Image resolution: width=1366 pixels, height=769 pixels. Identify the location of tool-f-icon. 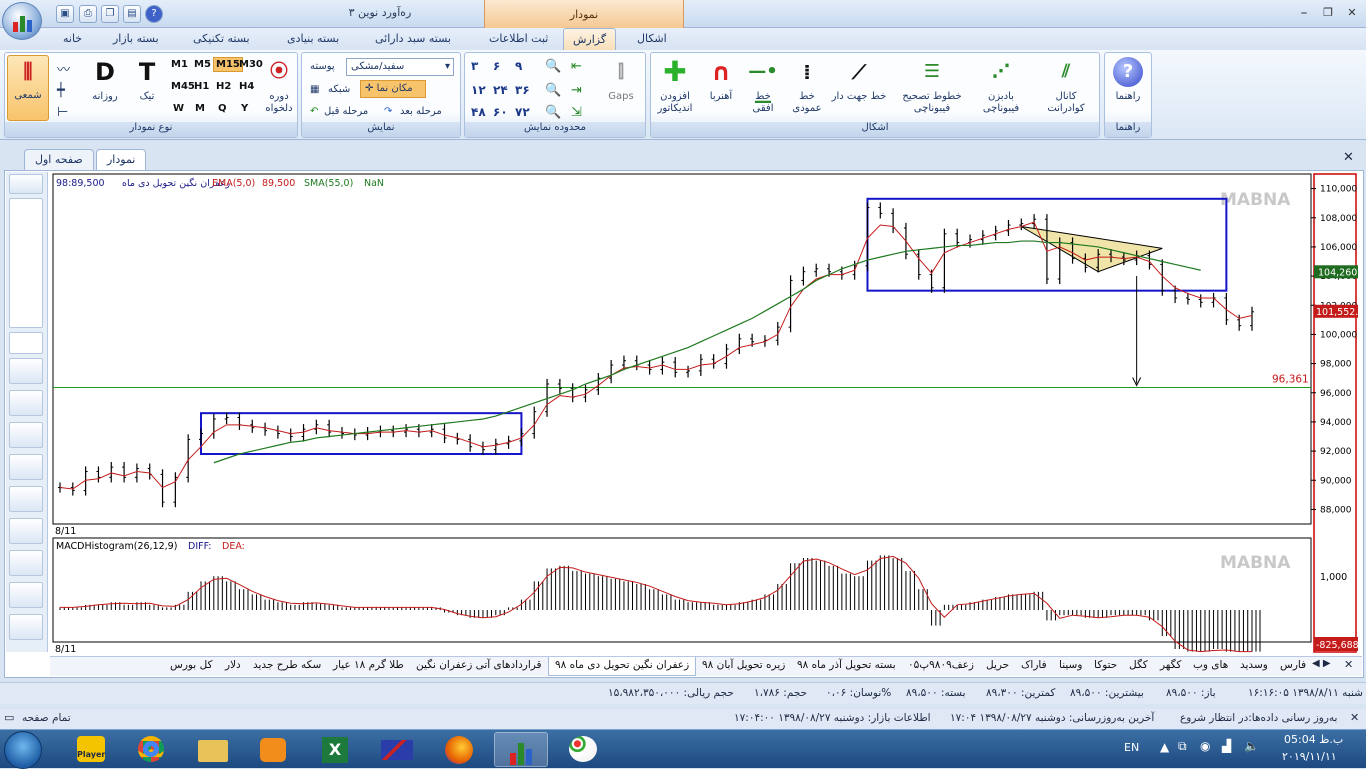
(26, 563).